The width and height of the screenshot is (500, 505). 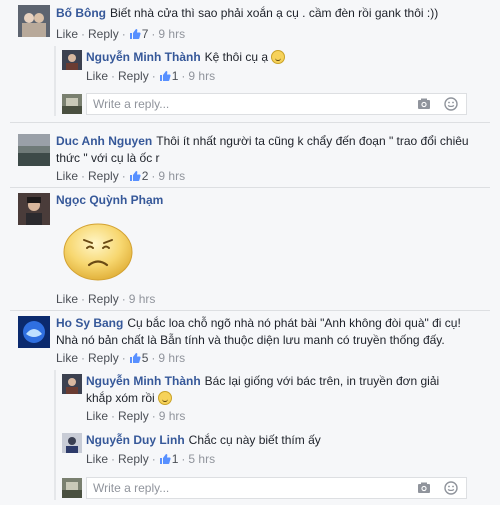 What do you see at coordinates (135, 440) in the screenshot?
I see `comment-author: Nguyễn Duy Linh` at bounding box center [135, 440].